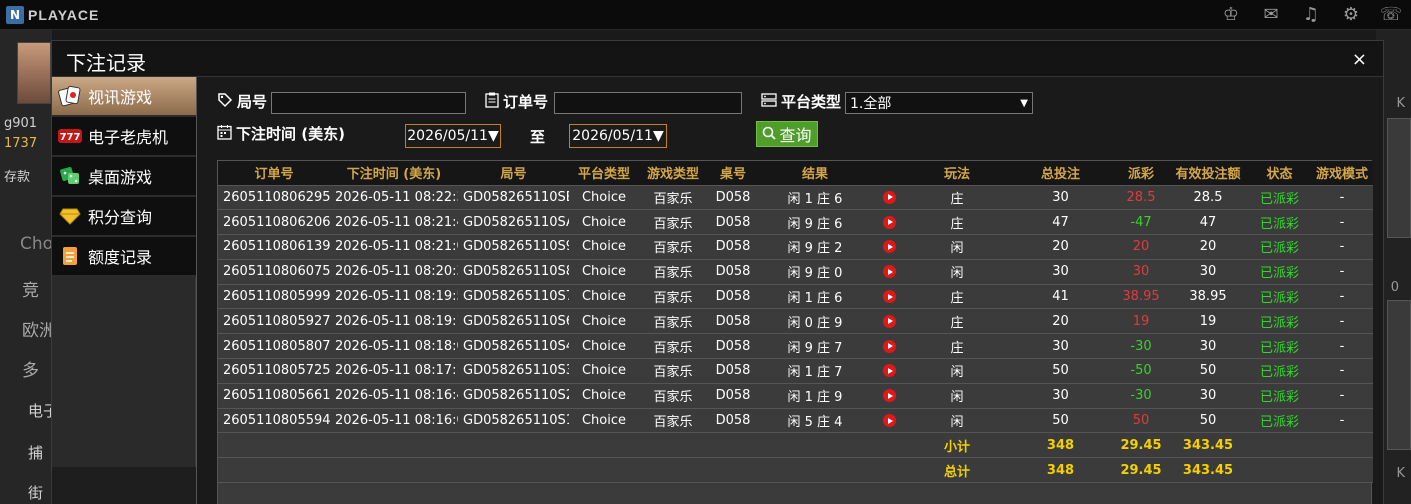 This screenshot has width=1411, height=504. I want to click on search-button: 查询, so click(787, 134).